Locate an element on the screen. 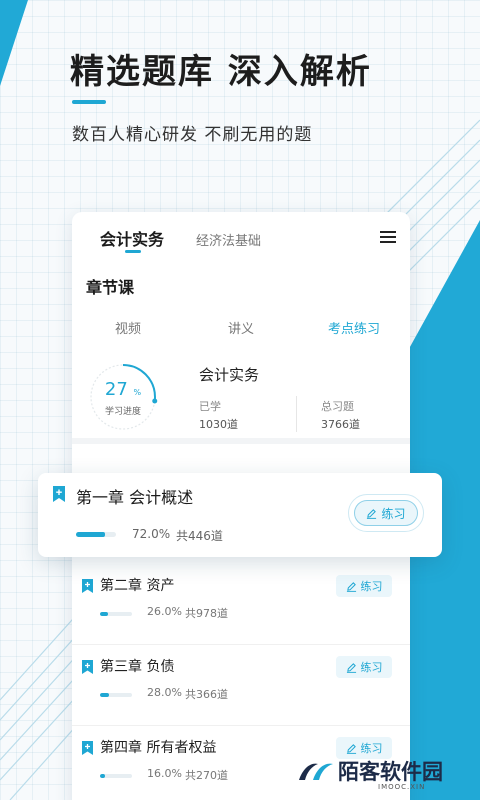 This screenshot has height=800, width=480. subtab-practice: 考点练习 is located at coordinates (354, 327).